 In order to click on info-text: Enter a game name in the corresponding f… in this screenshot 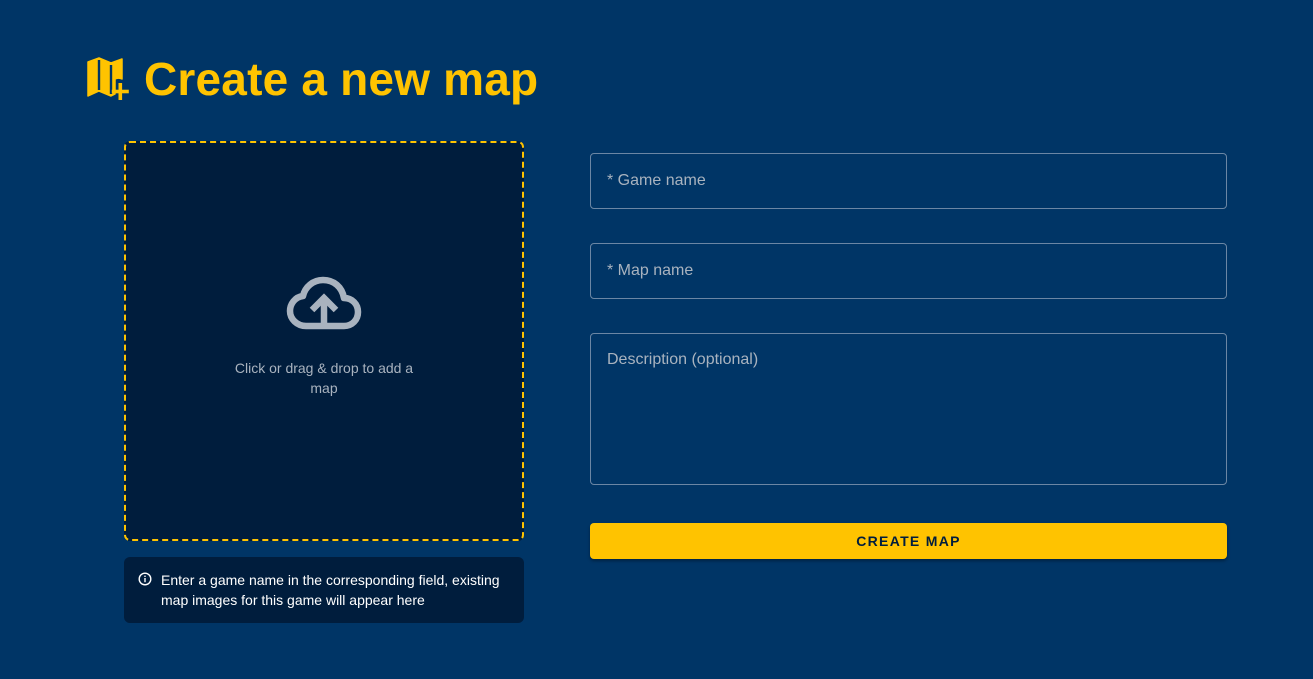, I will do `click(330, 590)`.